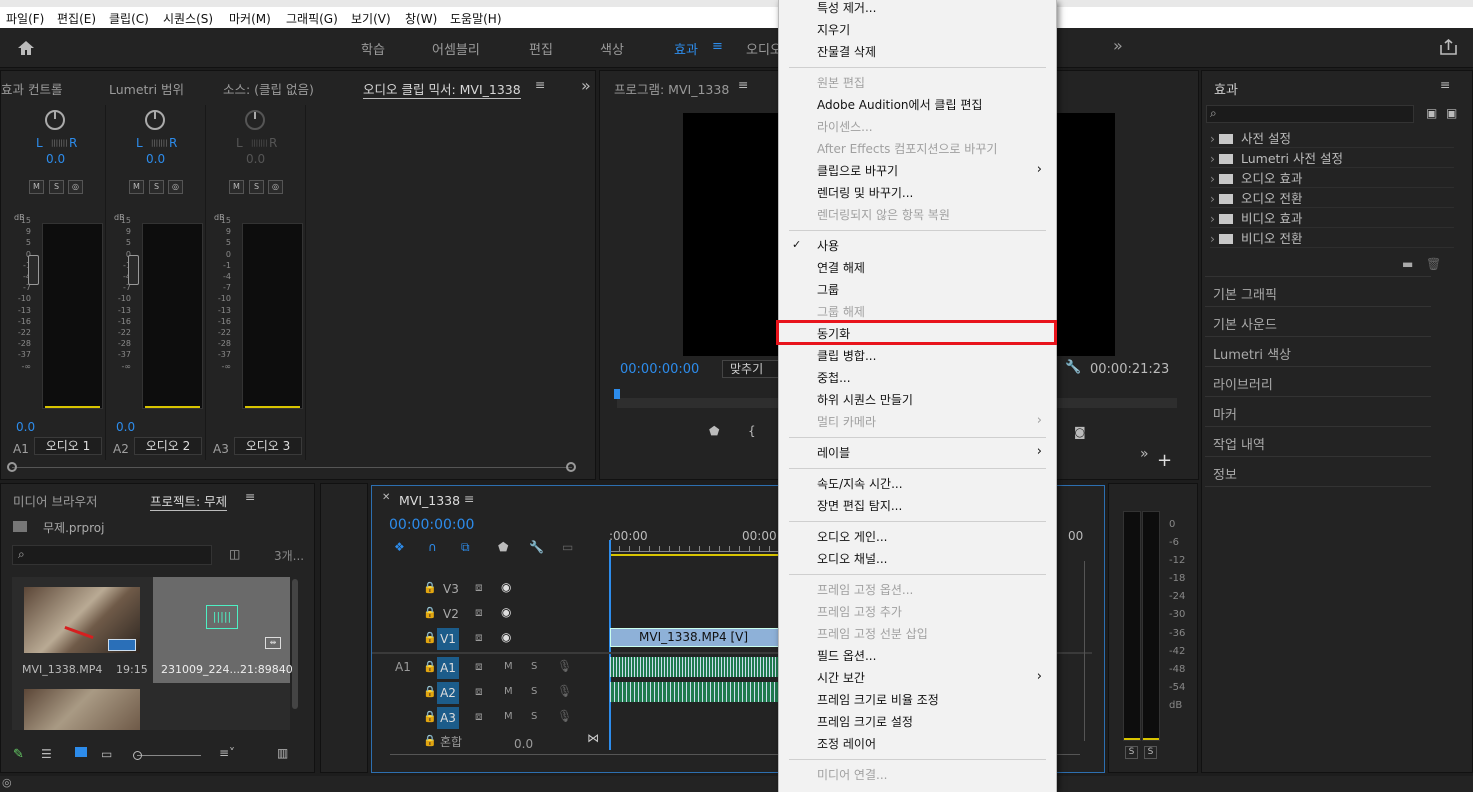 The height and width of the screenshot is (792, 1473). What do you see at coordinates (764, 48) in the screenshot?
I see `workspace-audio: 오디오` at bounding box center [764, 48].